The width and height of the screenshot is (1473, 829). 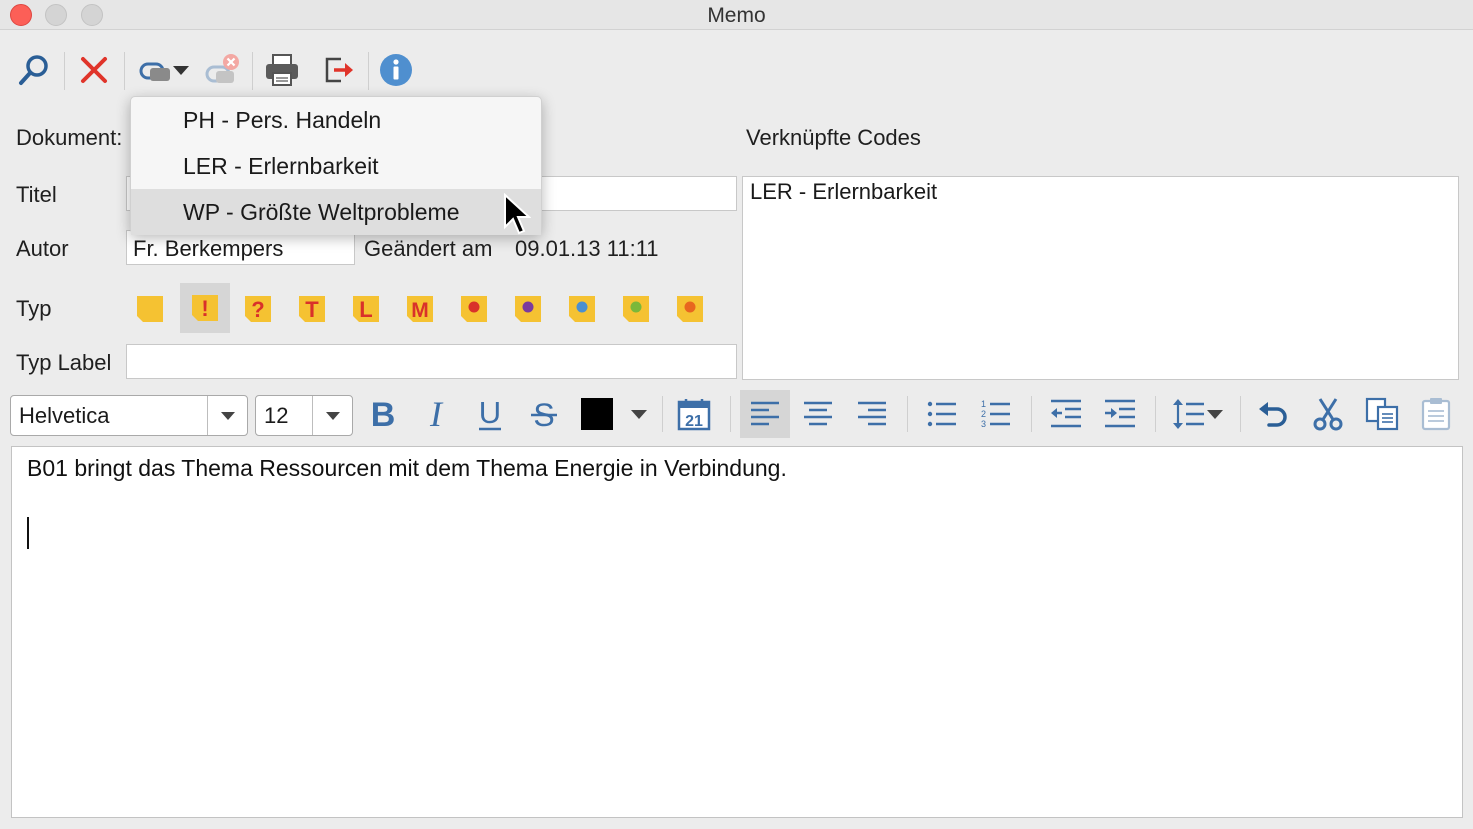 I want to click on line-spacing-button, so click(x=1198, y=414).